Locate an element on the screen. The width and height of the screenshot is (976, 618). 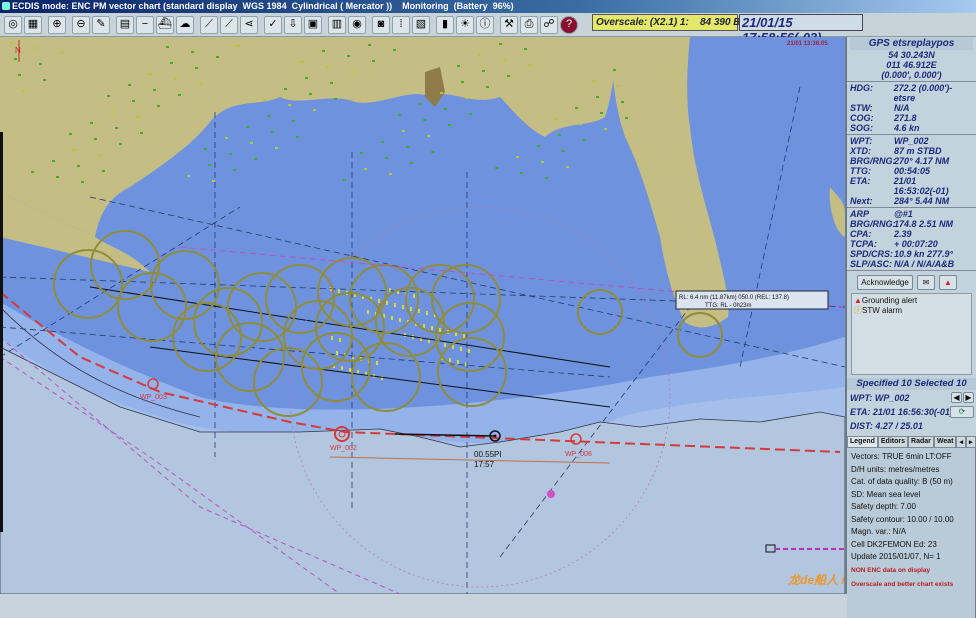
sensor-icon: ⁞ is located at coordinates (401, 24).